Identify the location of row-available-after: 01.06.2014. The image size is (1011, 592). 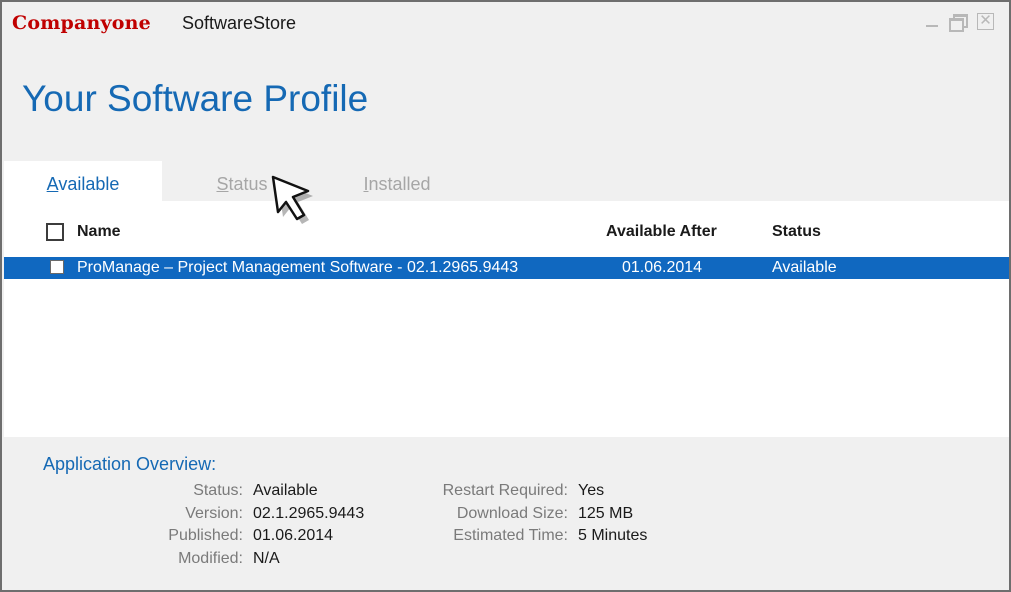
(662, 267).